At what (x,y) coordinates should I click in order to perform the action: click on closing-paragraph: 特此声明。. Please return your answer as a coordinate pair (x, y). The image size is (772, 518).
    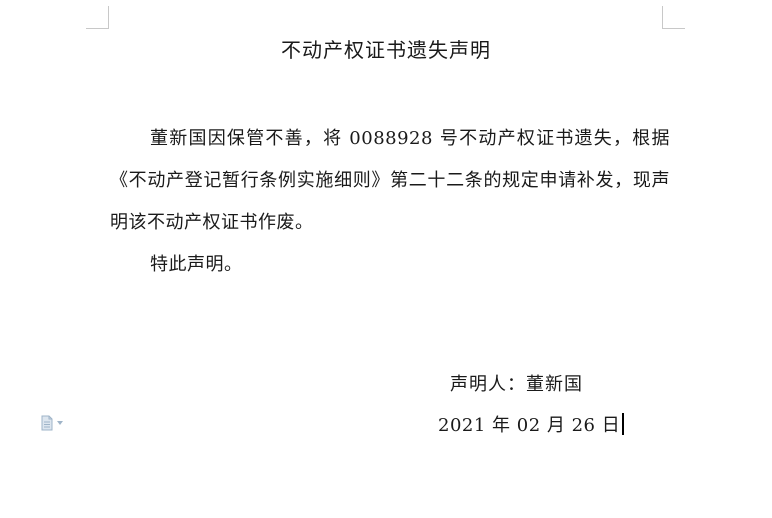
    Looking at the image, I should click on (390, 265).